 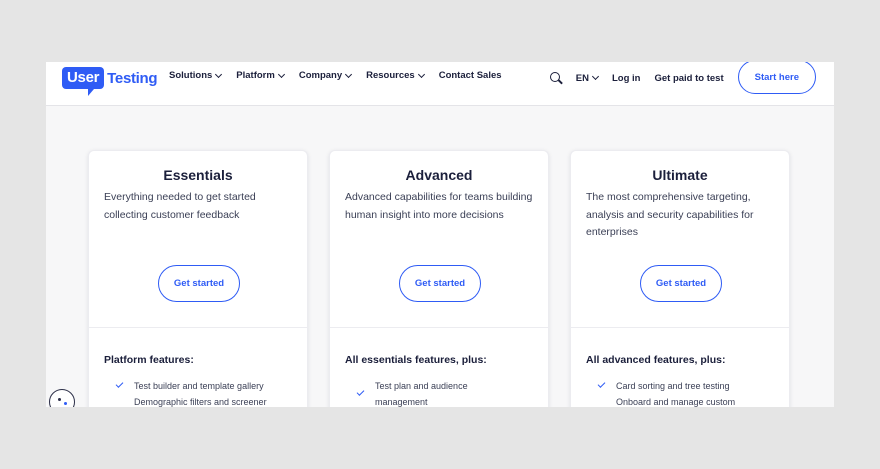 I want to click on feature-text: Test builder and template gallery, so click(x=199, y=386).